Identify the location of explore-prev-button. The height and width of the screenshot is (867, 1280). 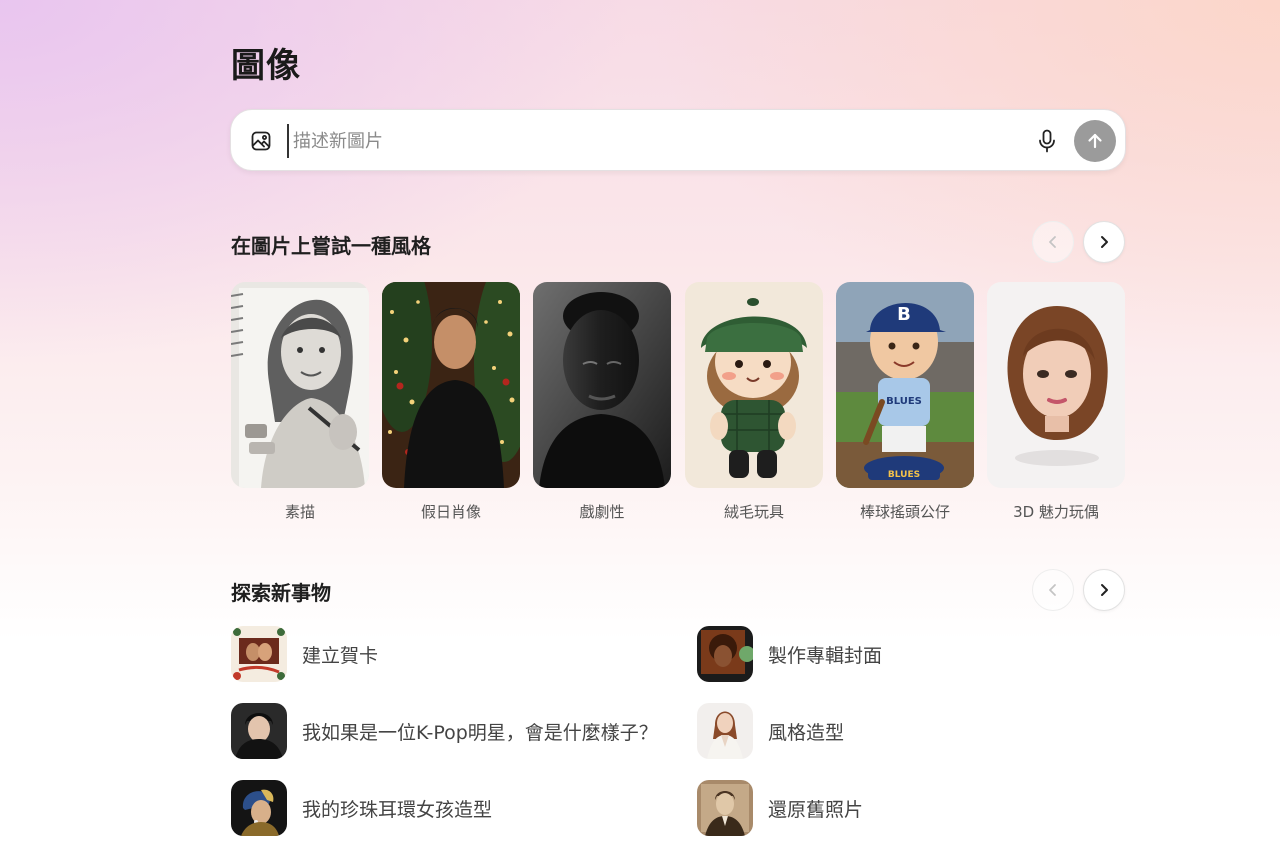
(1053, 590).